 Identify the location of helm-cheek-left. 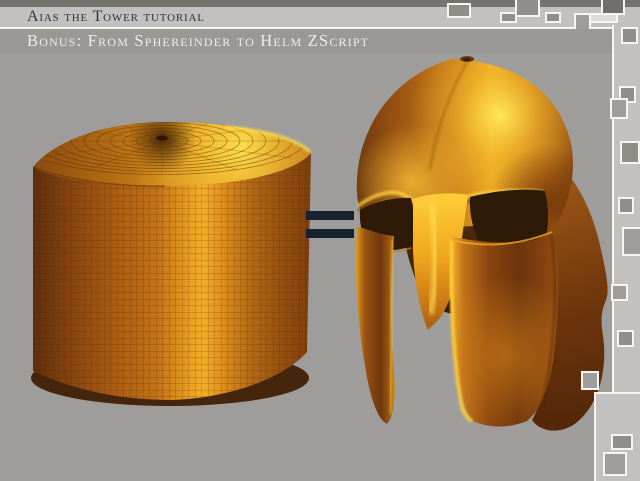
(375, 325).